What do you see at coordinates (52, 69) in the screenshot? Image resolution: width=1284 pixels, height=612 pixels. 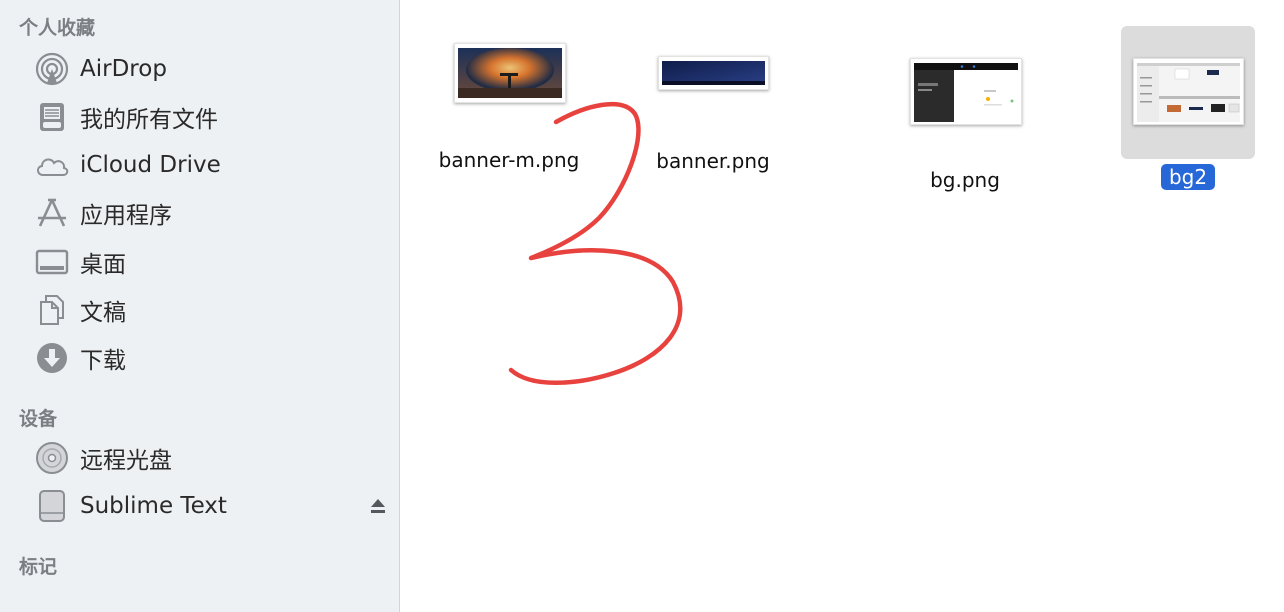 I see `airdrop-icon` at bounding box center [52, 69].